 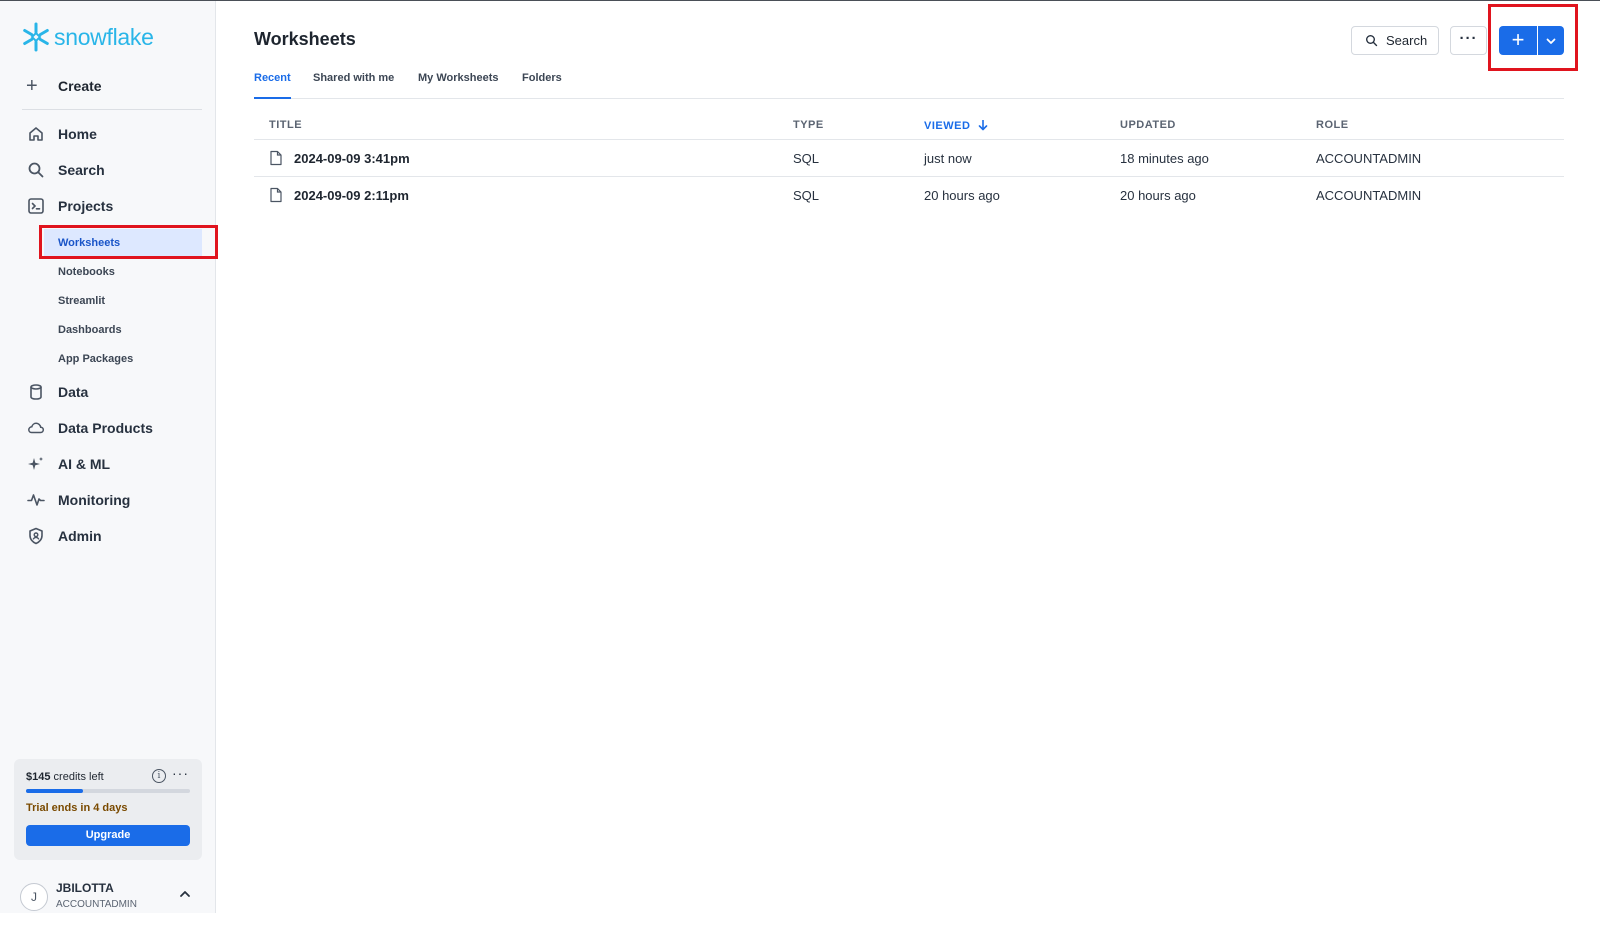 What do you see at coordinates (96, 904) in the screenshot?
I see `user-role: ACCOUNTADMIN` at bounding box center [96, 904].